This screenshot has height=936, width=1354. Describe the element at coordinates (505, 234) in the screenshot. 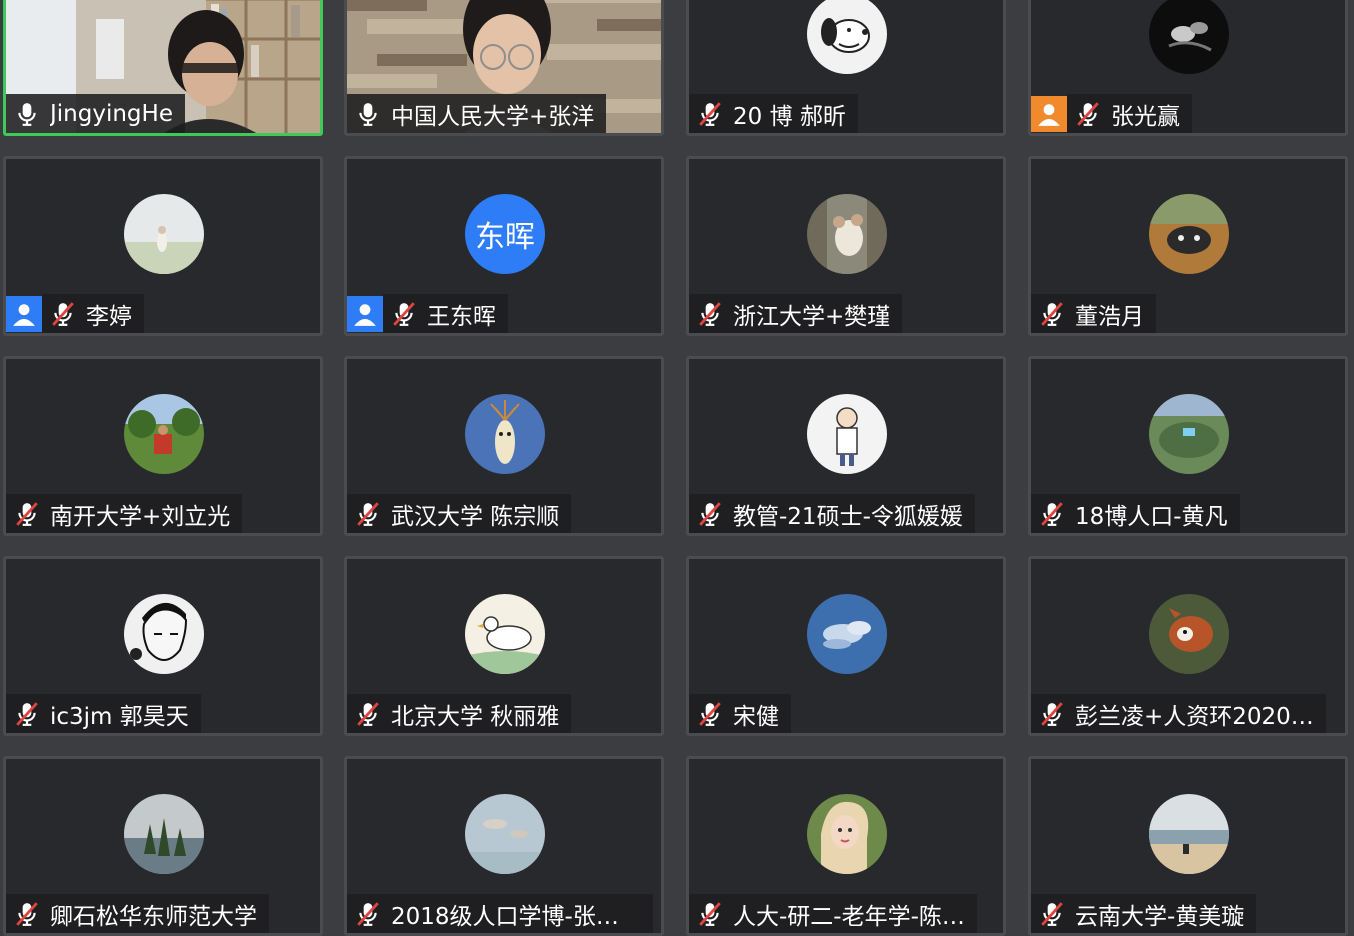

I see `avatar-initials: 东晖` at that location.